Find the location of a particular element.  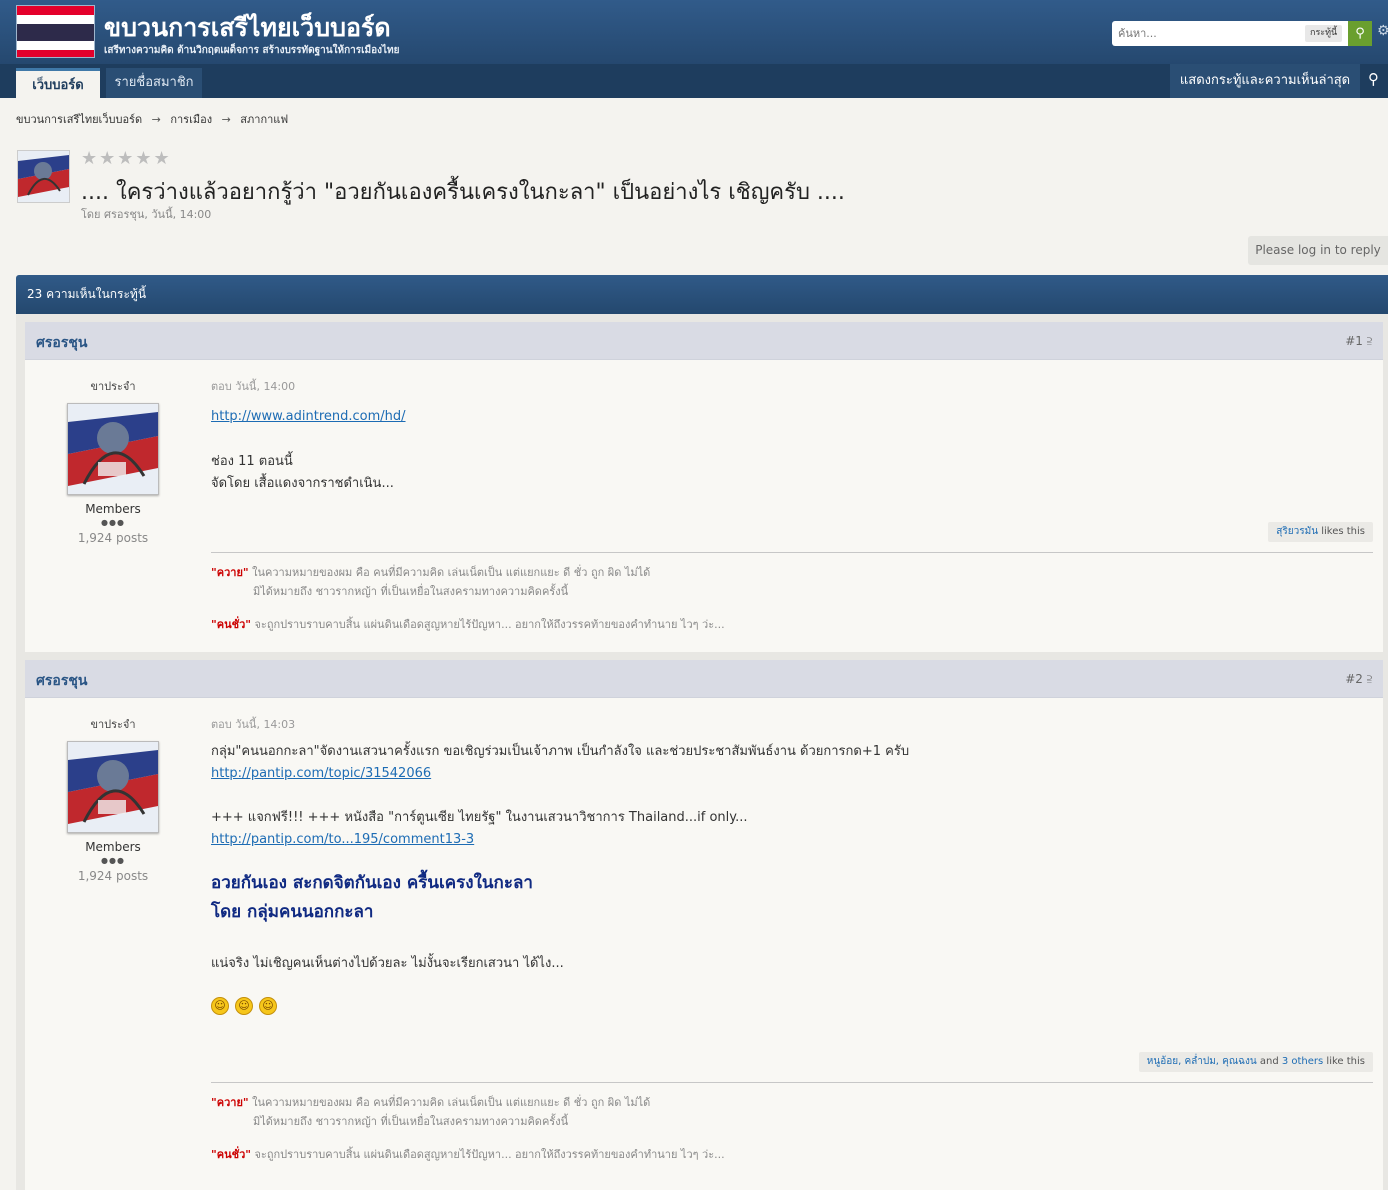

comment-count-bar: 23 ความเห็นในกระทู้นี้ is located at coordinates (702, 294).